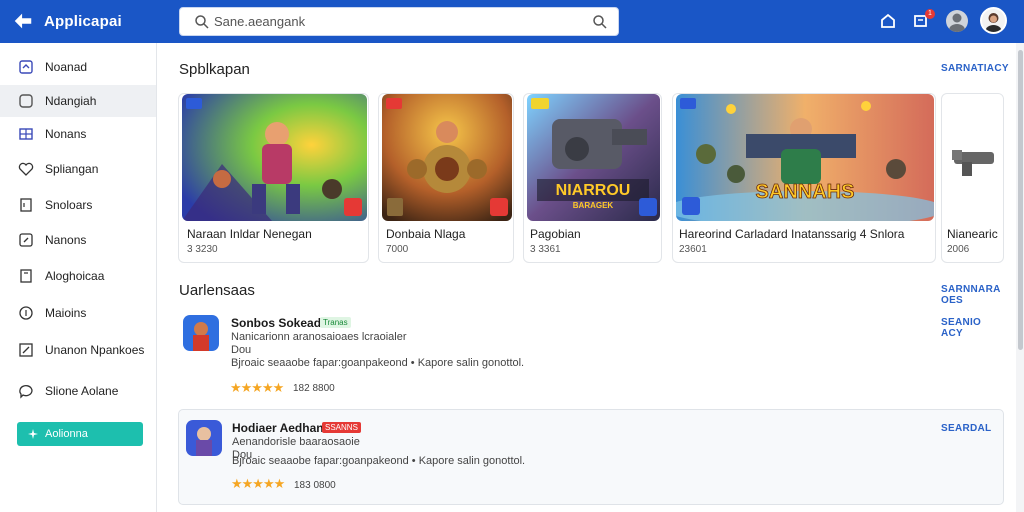 The image size is (1024, 512). I want to click on list-icon, so click(26, 134).